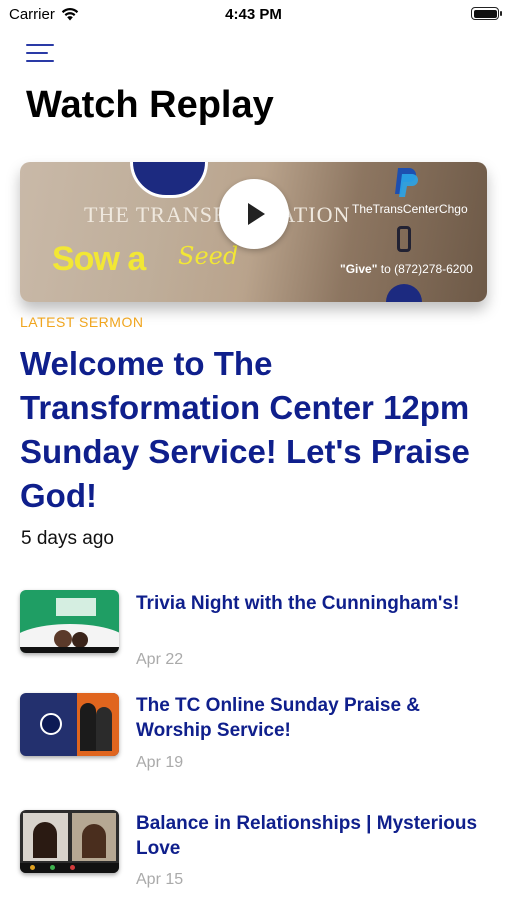 Image resolution: width=507 pixels, height=900 pixels. What do you see at coordinates (160, 879) in the screenshot?
I see `list-item-date: Apr 15` at bounding box center [160, 879].